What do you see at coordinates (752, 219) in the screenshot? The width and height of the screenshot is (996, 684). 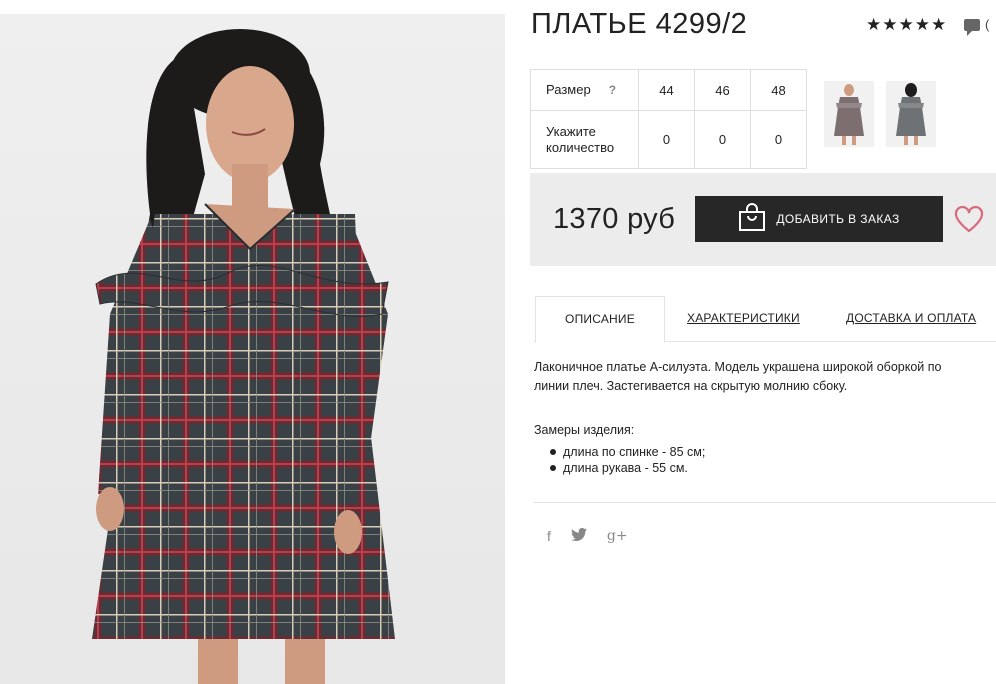 I see `shopping-bag-icon` at bounding box center [752, 219].